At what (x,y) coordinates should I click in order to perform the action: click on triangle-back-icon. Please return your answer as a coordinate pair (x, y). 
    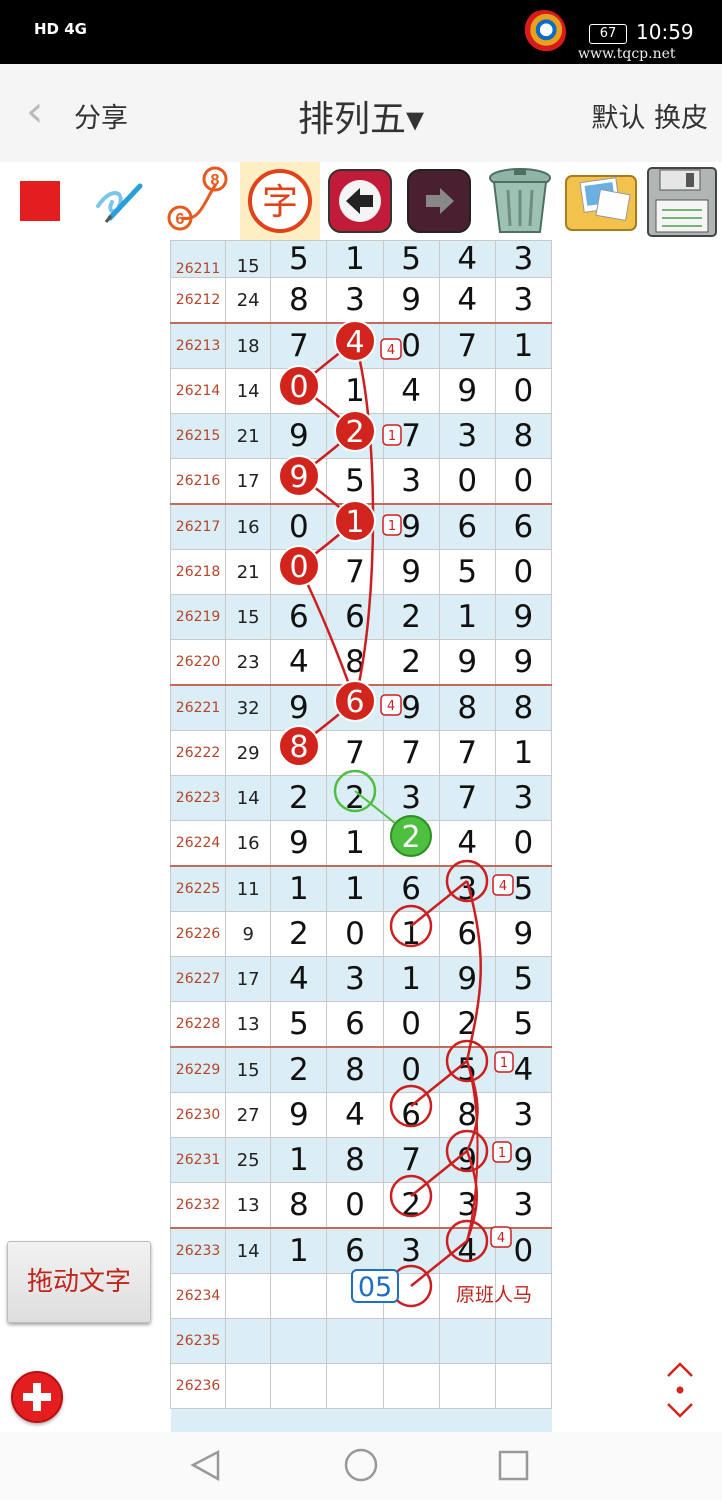
    Looking at the image, I should click on (205, 1465).